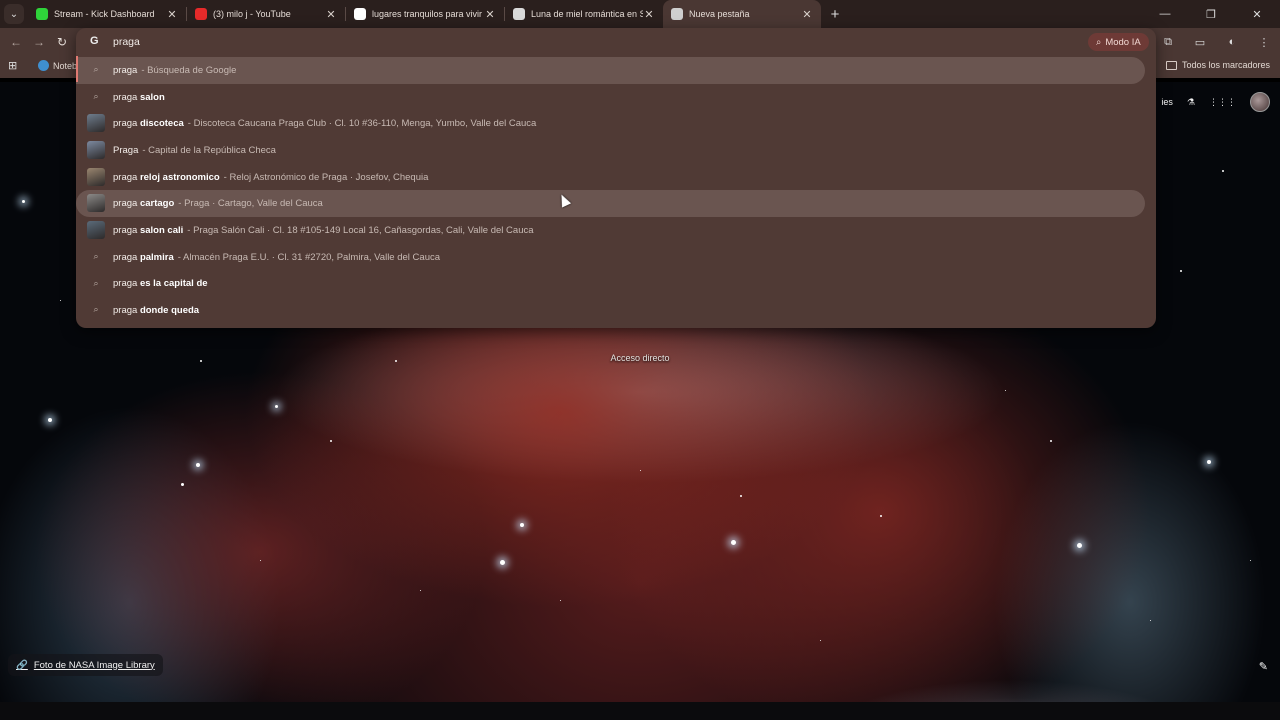 The width and height of the screenshot is (1280, 720). What do you see at coordinates (1191, 102) in the screenshot?
I see `labs-flask-icon: ⚗` at bounding box center [1191, 102].